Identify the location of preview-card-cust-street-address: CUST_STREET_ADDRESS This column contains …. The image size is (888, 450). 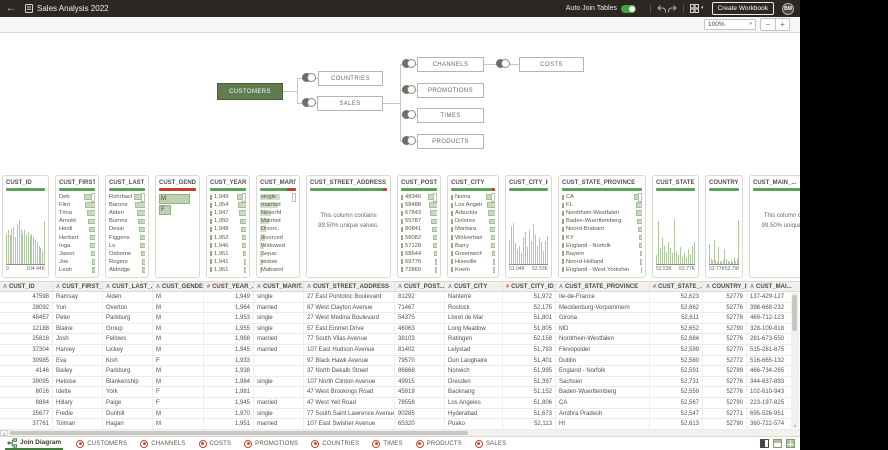
(348, 226).